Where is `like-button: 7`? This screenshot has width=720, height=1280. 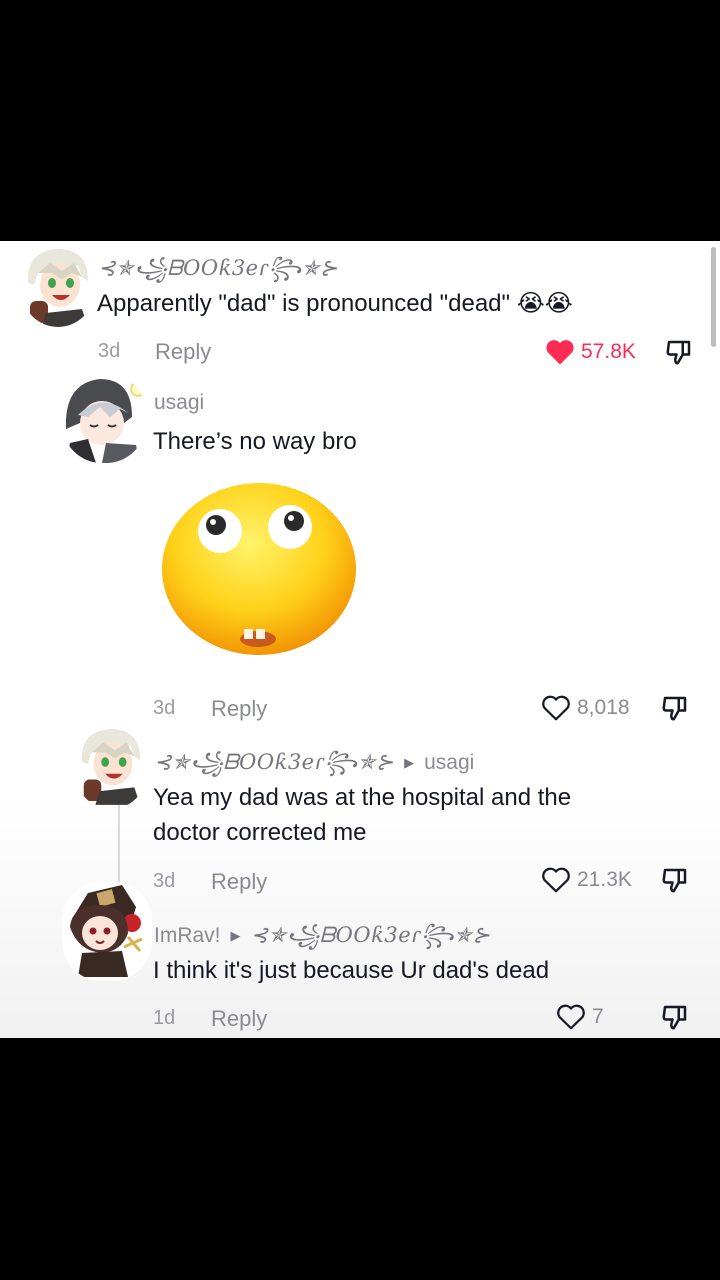 like-button: 7 is located at coordinates (580, 1017).